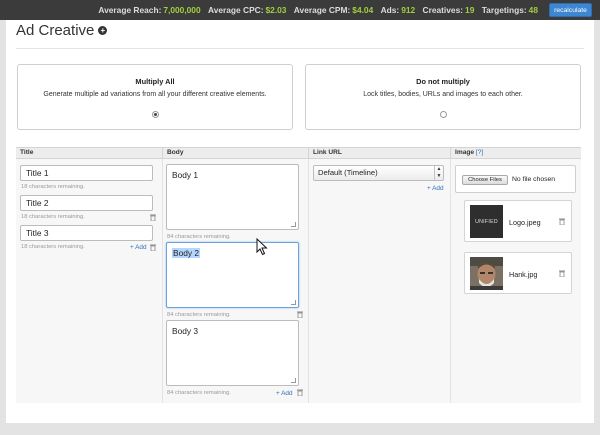 The height and width of the screenshot is (435, 600). Describe the element at coordinates (130, 10) in the screenshot. I see `stat-label-reach: Average Reach:` at that location.